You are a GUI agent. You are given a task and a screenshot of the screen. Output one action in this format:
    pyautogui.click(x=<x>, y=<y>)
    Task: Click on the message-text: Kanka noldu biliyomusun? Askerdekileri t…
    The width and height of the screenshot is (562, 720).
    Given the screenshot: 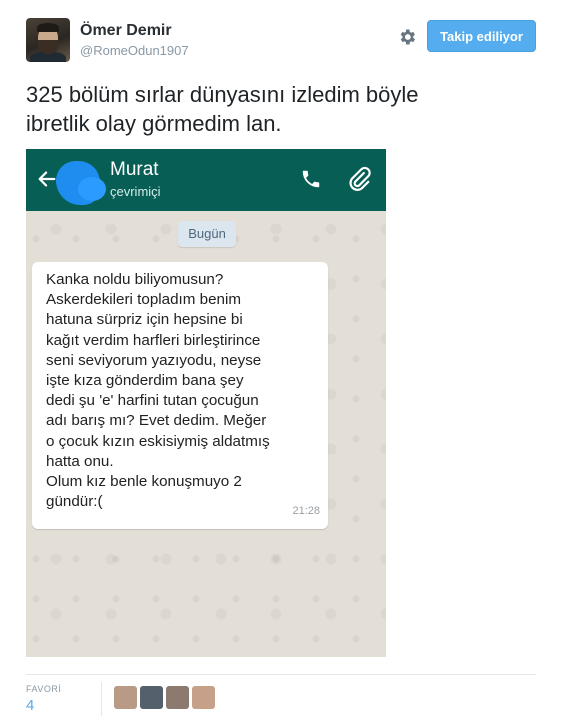 What is the action you would take?
    pyautogui.click(x=158, y=391)
    